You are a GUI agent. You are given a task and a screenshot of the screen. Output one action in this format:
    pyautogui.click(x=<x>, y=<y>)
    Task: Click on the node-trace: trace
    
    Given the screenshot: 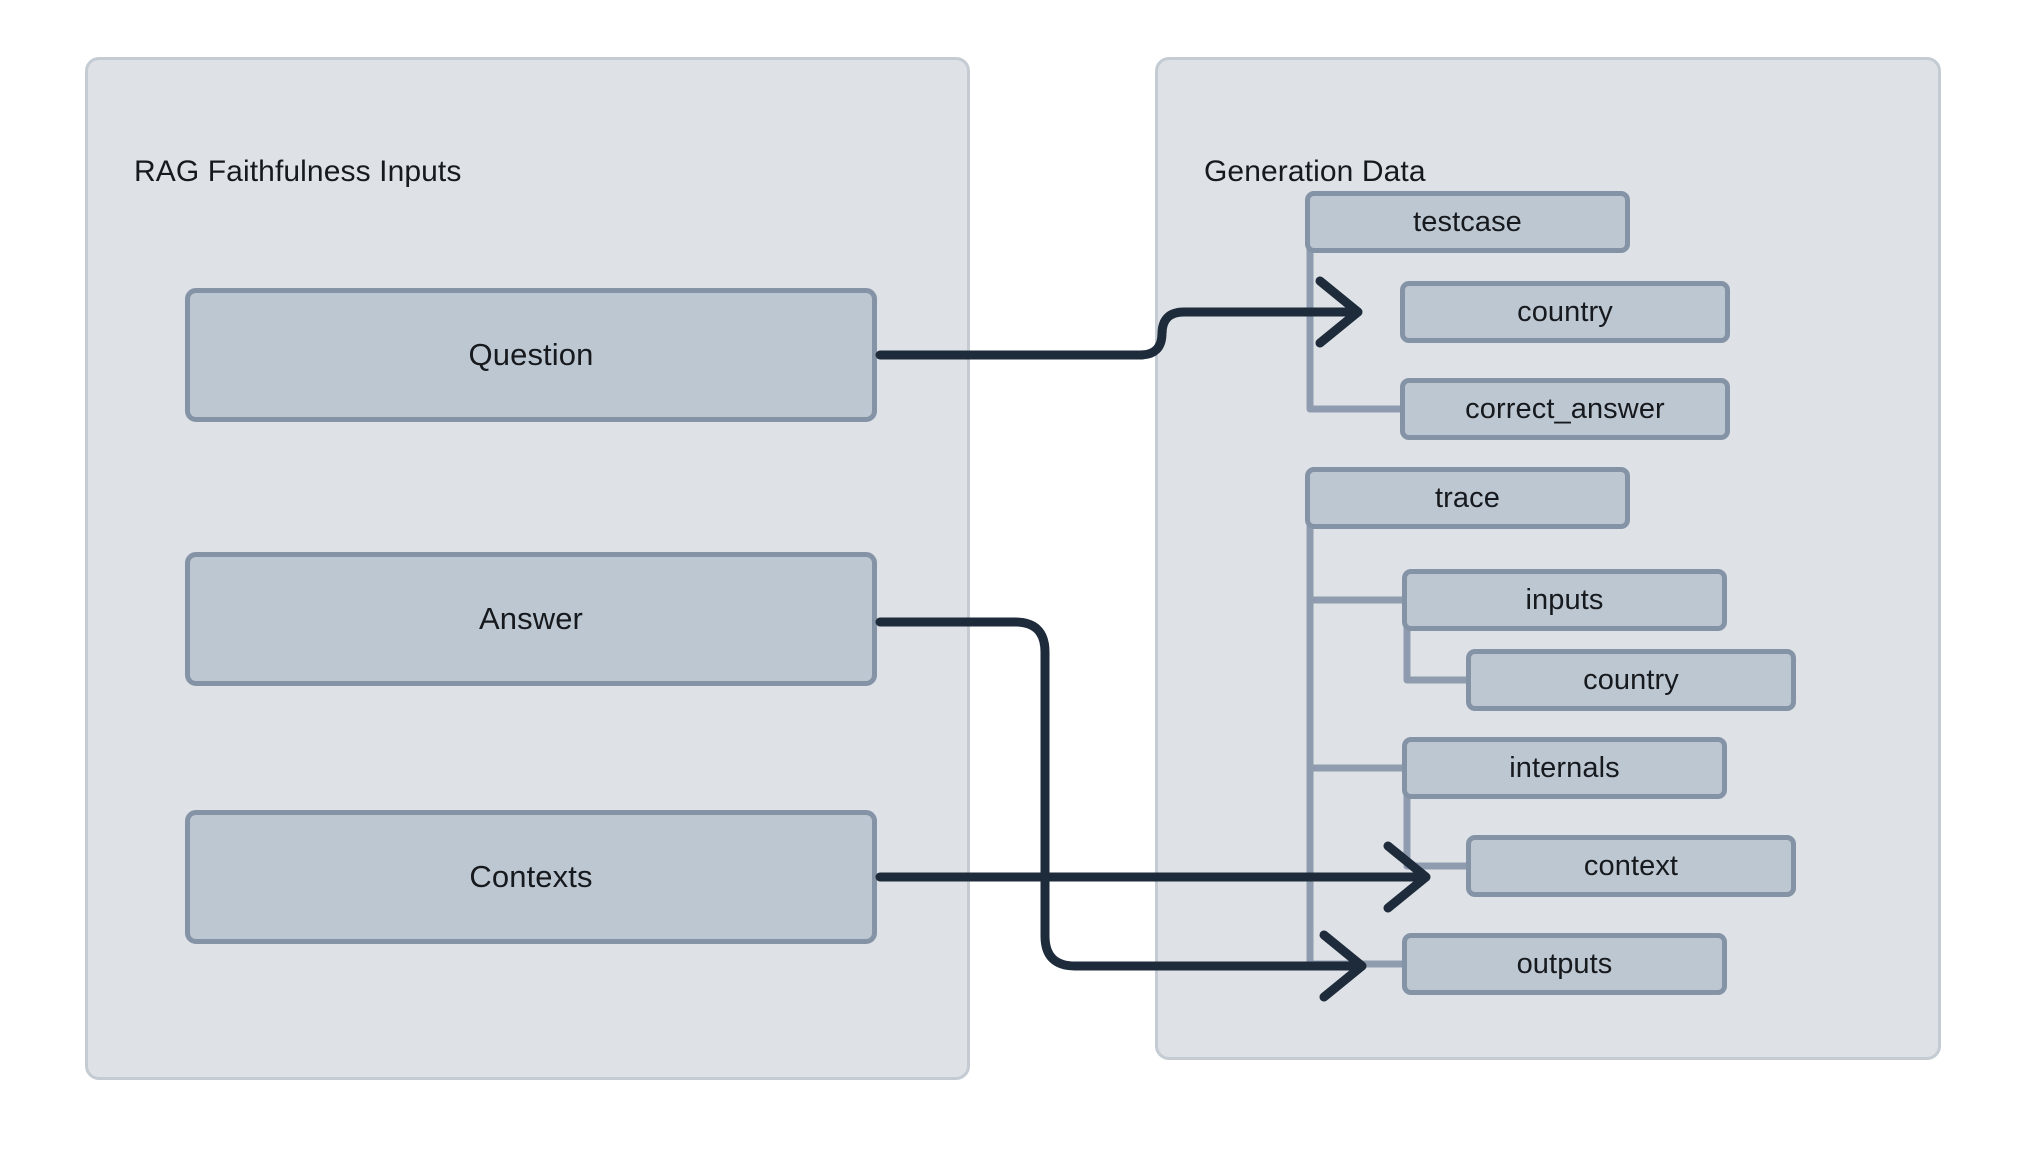 What is the action you would take?
    pyautogui.click(x=1467, y=498)
    